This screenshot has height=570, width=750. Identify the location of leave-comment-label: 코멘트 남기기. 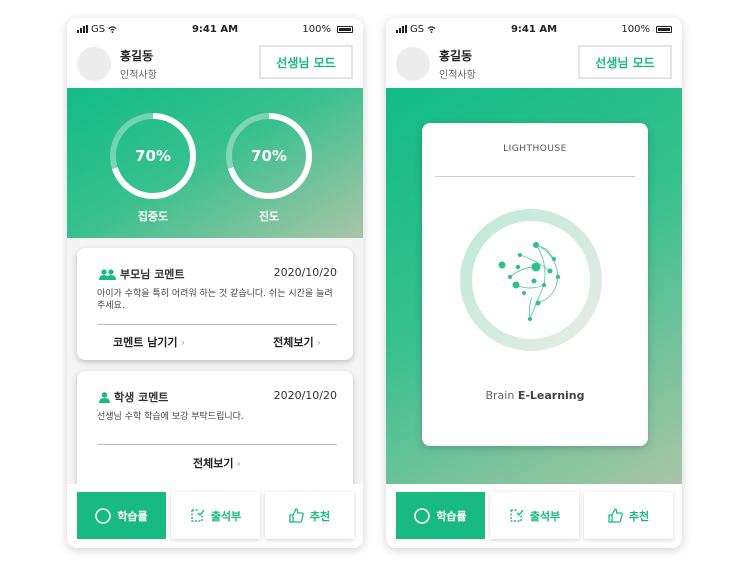
(145, 342).